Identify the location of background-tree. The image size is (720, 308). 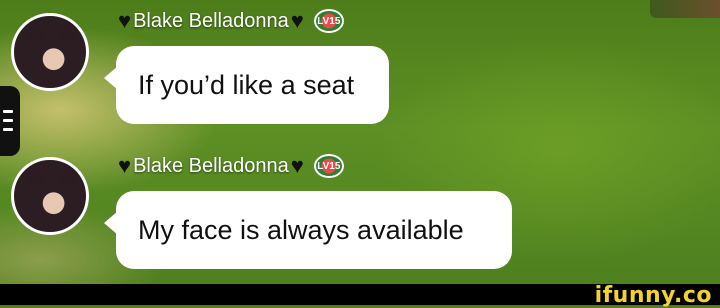
(685, 9).